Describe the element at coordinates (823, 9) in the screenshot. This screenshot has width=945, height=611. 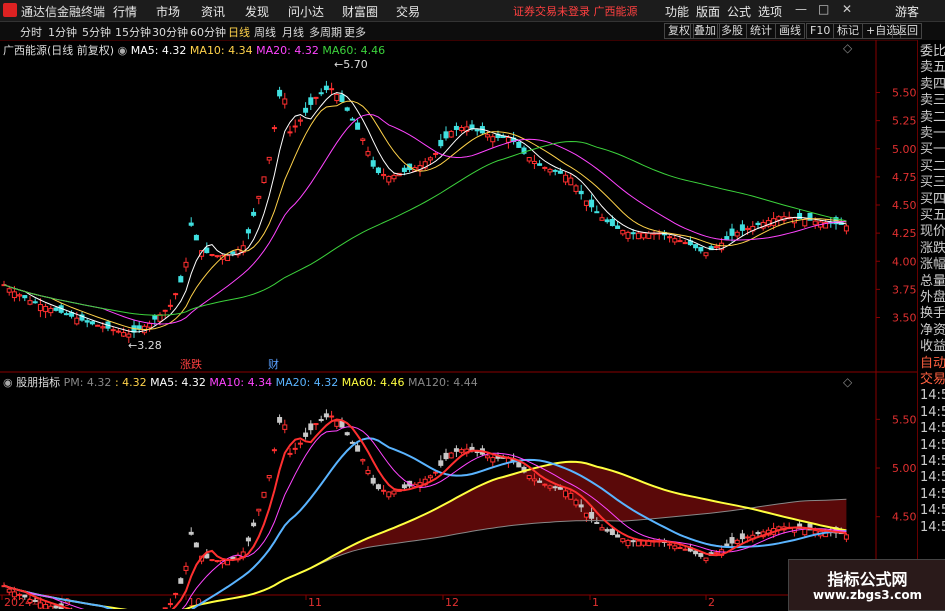
I see `maximize-icon: □` at that location.